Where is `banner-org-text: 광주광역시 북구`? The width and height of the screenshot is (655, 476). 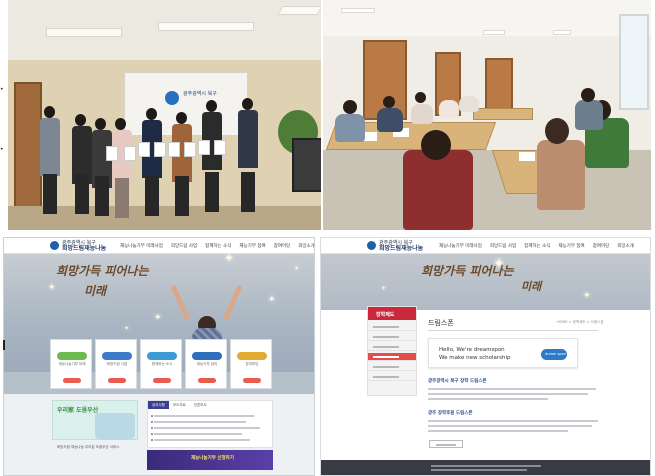 banner-org-text: 광주광역시 북구 is located at coordinates (200, 94).